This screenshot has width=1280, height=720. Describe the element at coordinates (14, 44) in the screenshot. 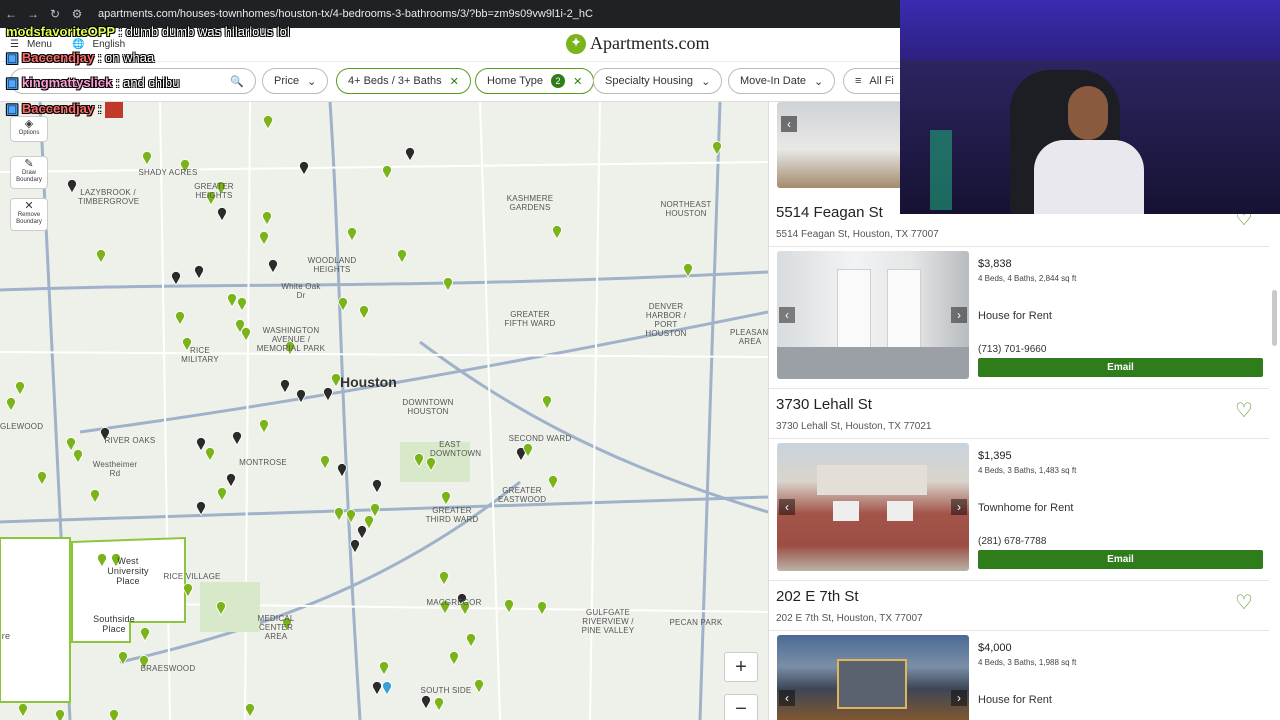

I see `hamburger-icon: ☰` at that location.